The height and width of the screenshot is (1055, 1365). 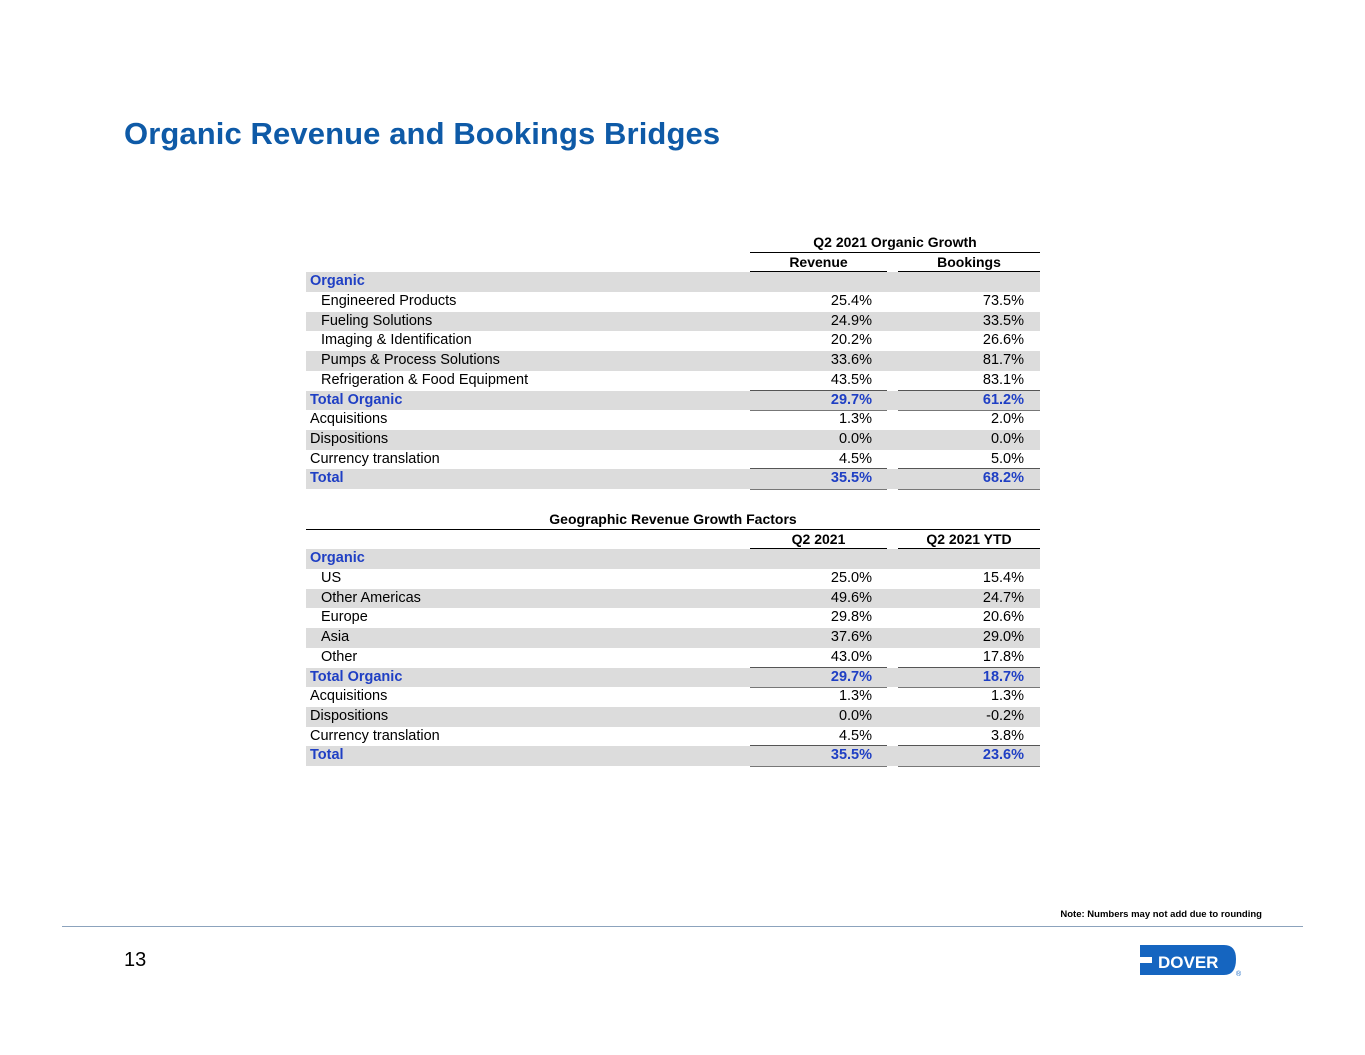 What do you see at coordinates (851, 637) in the screenshot?
I see `row-value-1: 37.6%` at bounding box center [851, 637].